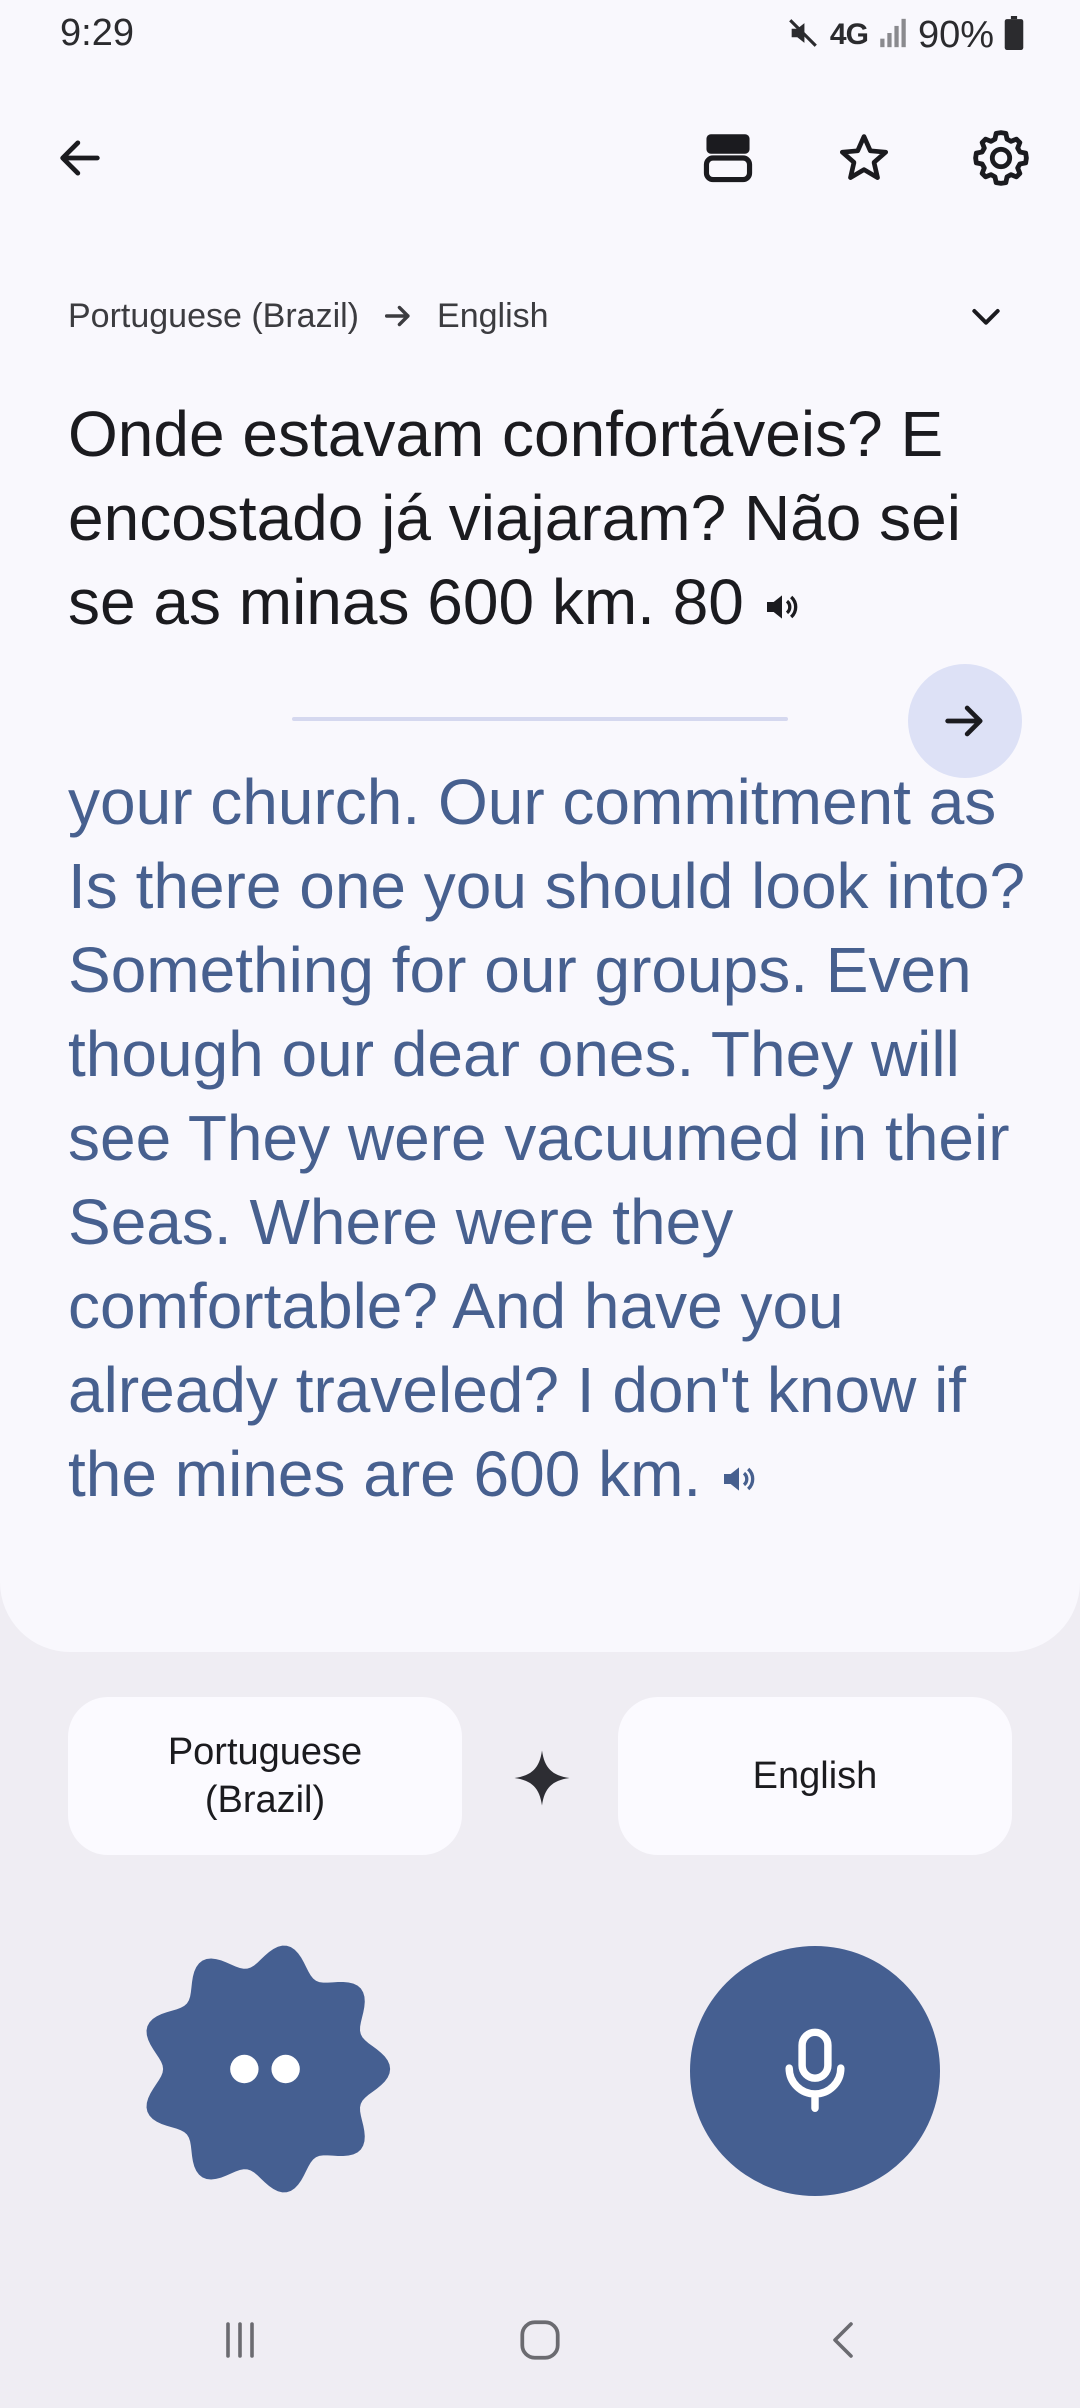 This screenshot has width=1080, height=2408. What do you see at coordinates (803, 35) in the screenshot?
I see `mute-icon` at bounding box center [803, 35].